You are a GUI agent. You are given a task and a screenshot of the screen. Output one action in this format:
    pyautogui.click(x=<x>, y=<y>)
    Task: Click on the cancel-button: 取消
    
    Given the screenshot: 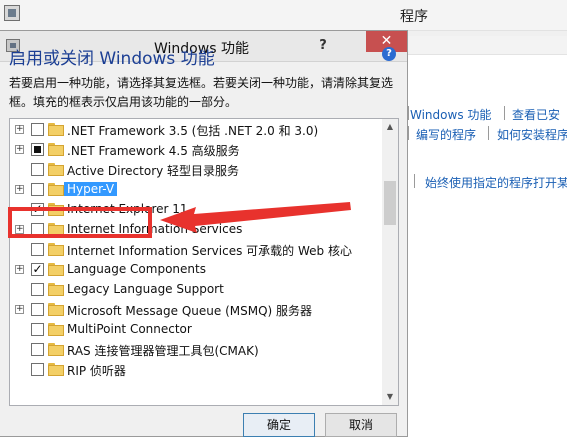 What is the action you would take?
    pyautogui.click(x=361, y=425)
    